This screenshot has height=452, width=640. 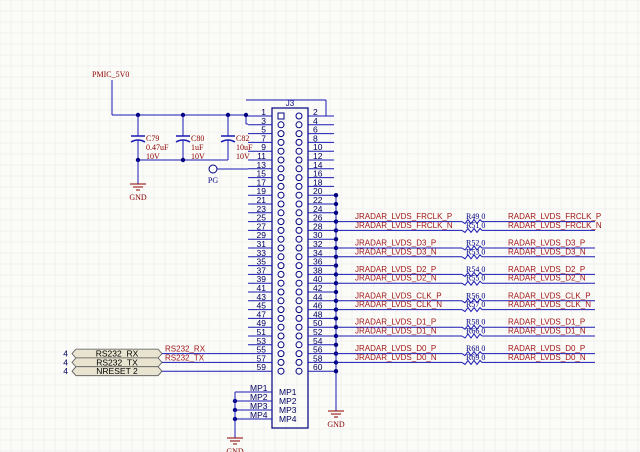 What do you see at coordinates (475, 295) in the screenshot?
I see `resistor-label: R56 0` at bounding box center [475, 295].